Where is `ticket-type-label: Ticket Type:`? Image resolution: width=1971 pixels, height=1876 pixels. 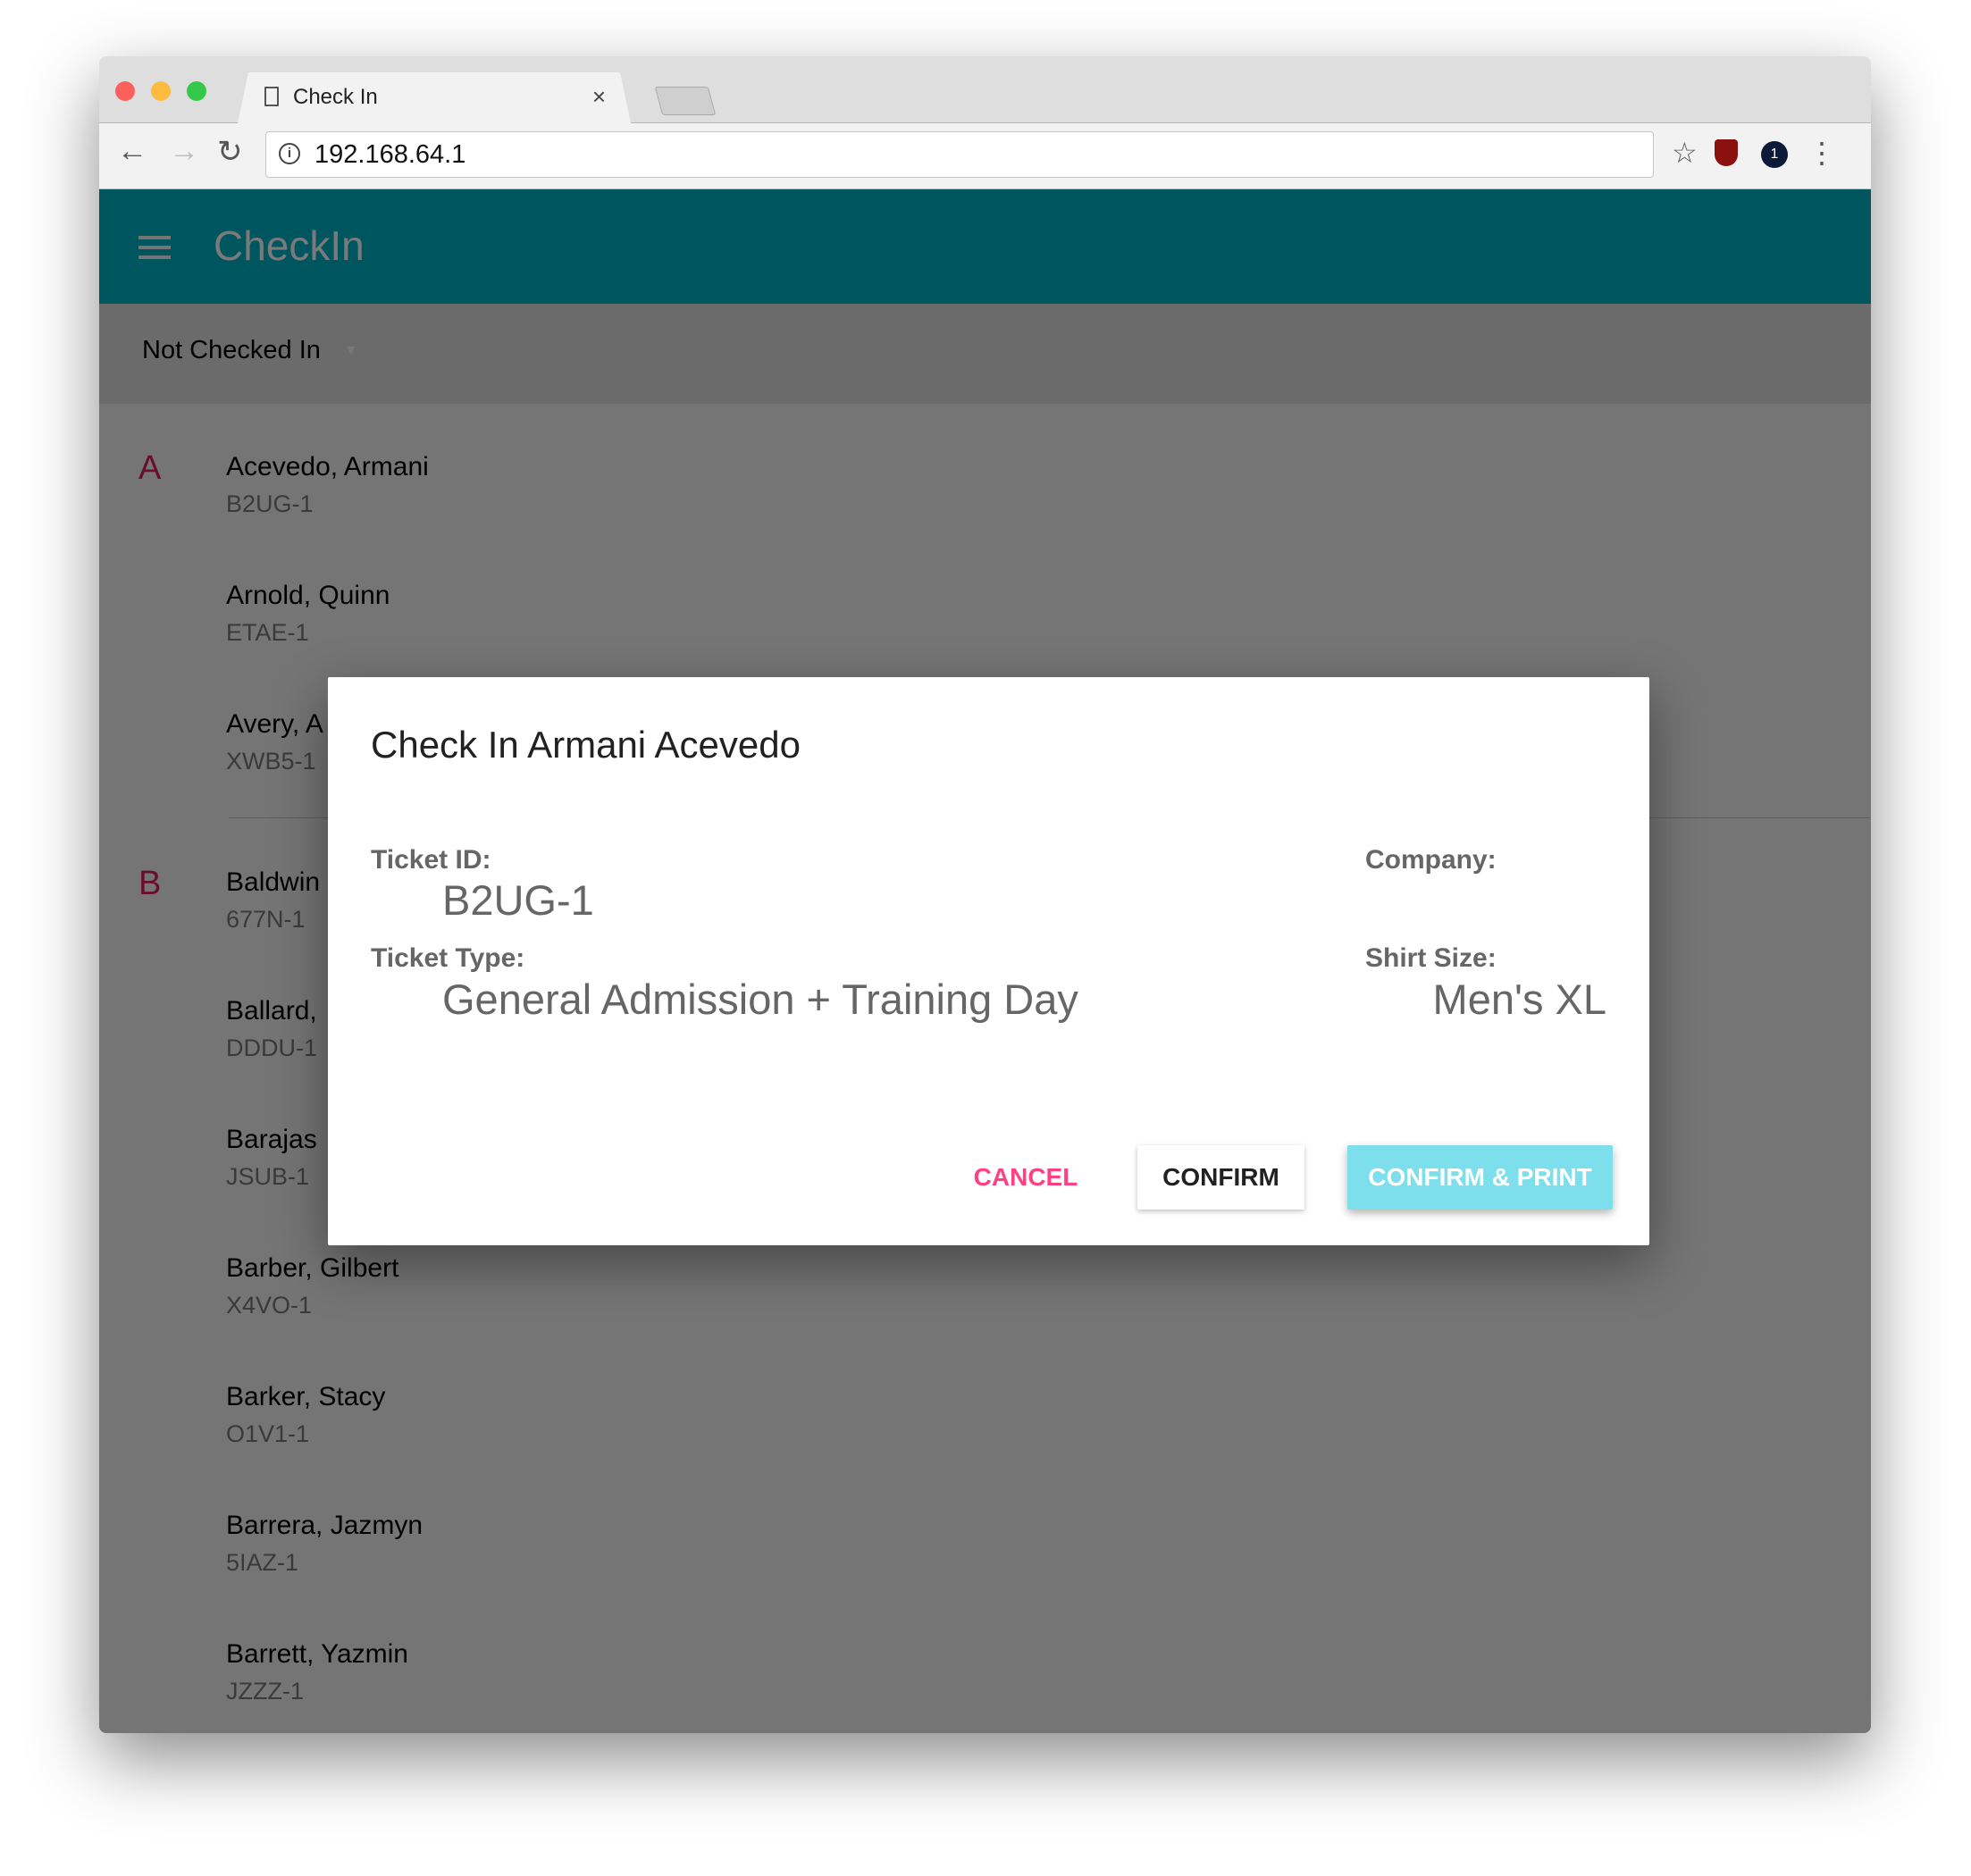
ticket-type-label: Ticket Type: is located at coordinates (448, 958).